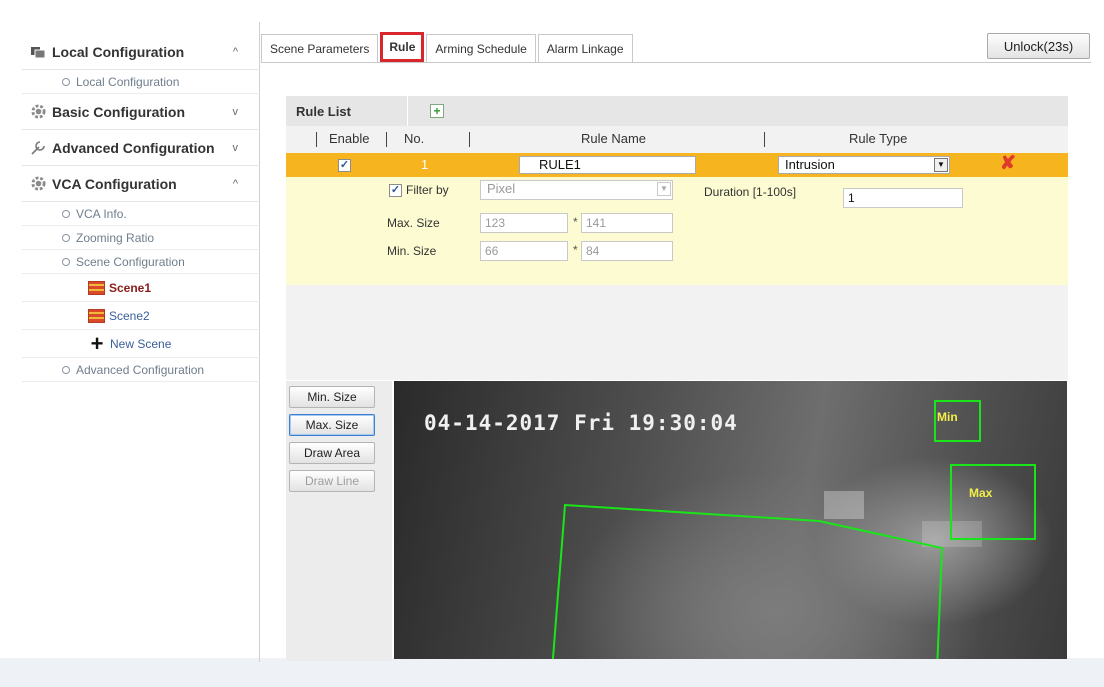 This screenshot has height=687, width=1104. I want to click on add-rule-icon: +, so click(437, 111).